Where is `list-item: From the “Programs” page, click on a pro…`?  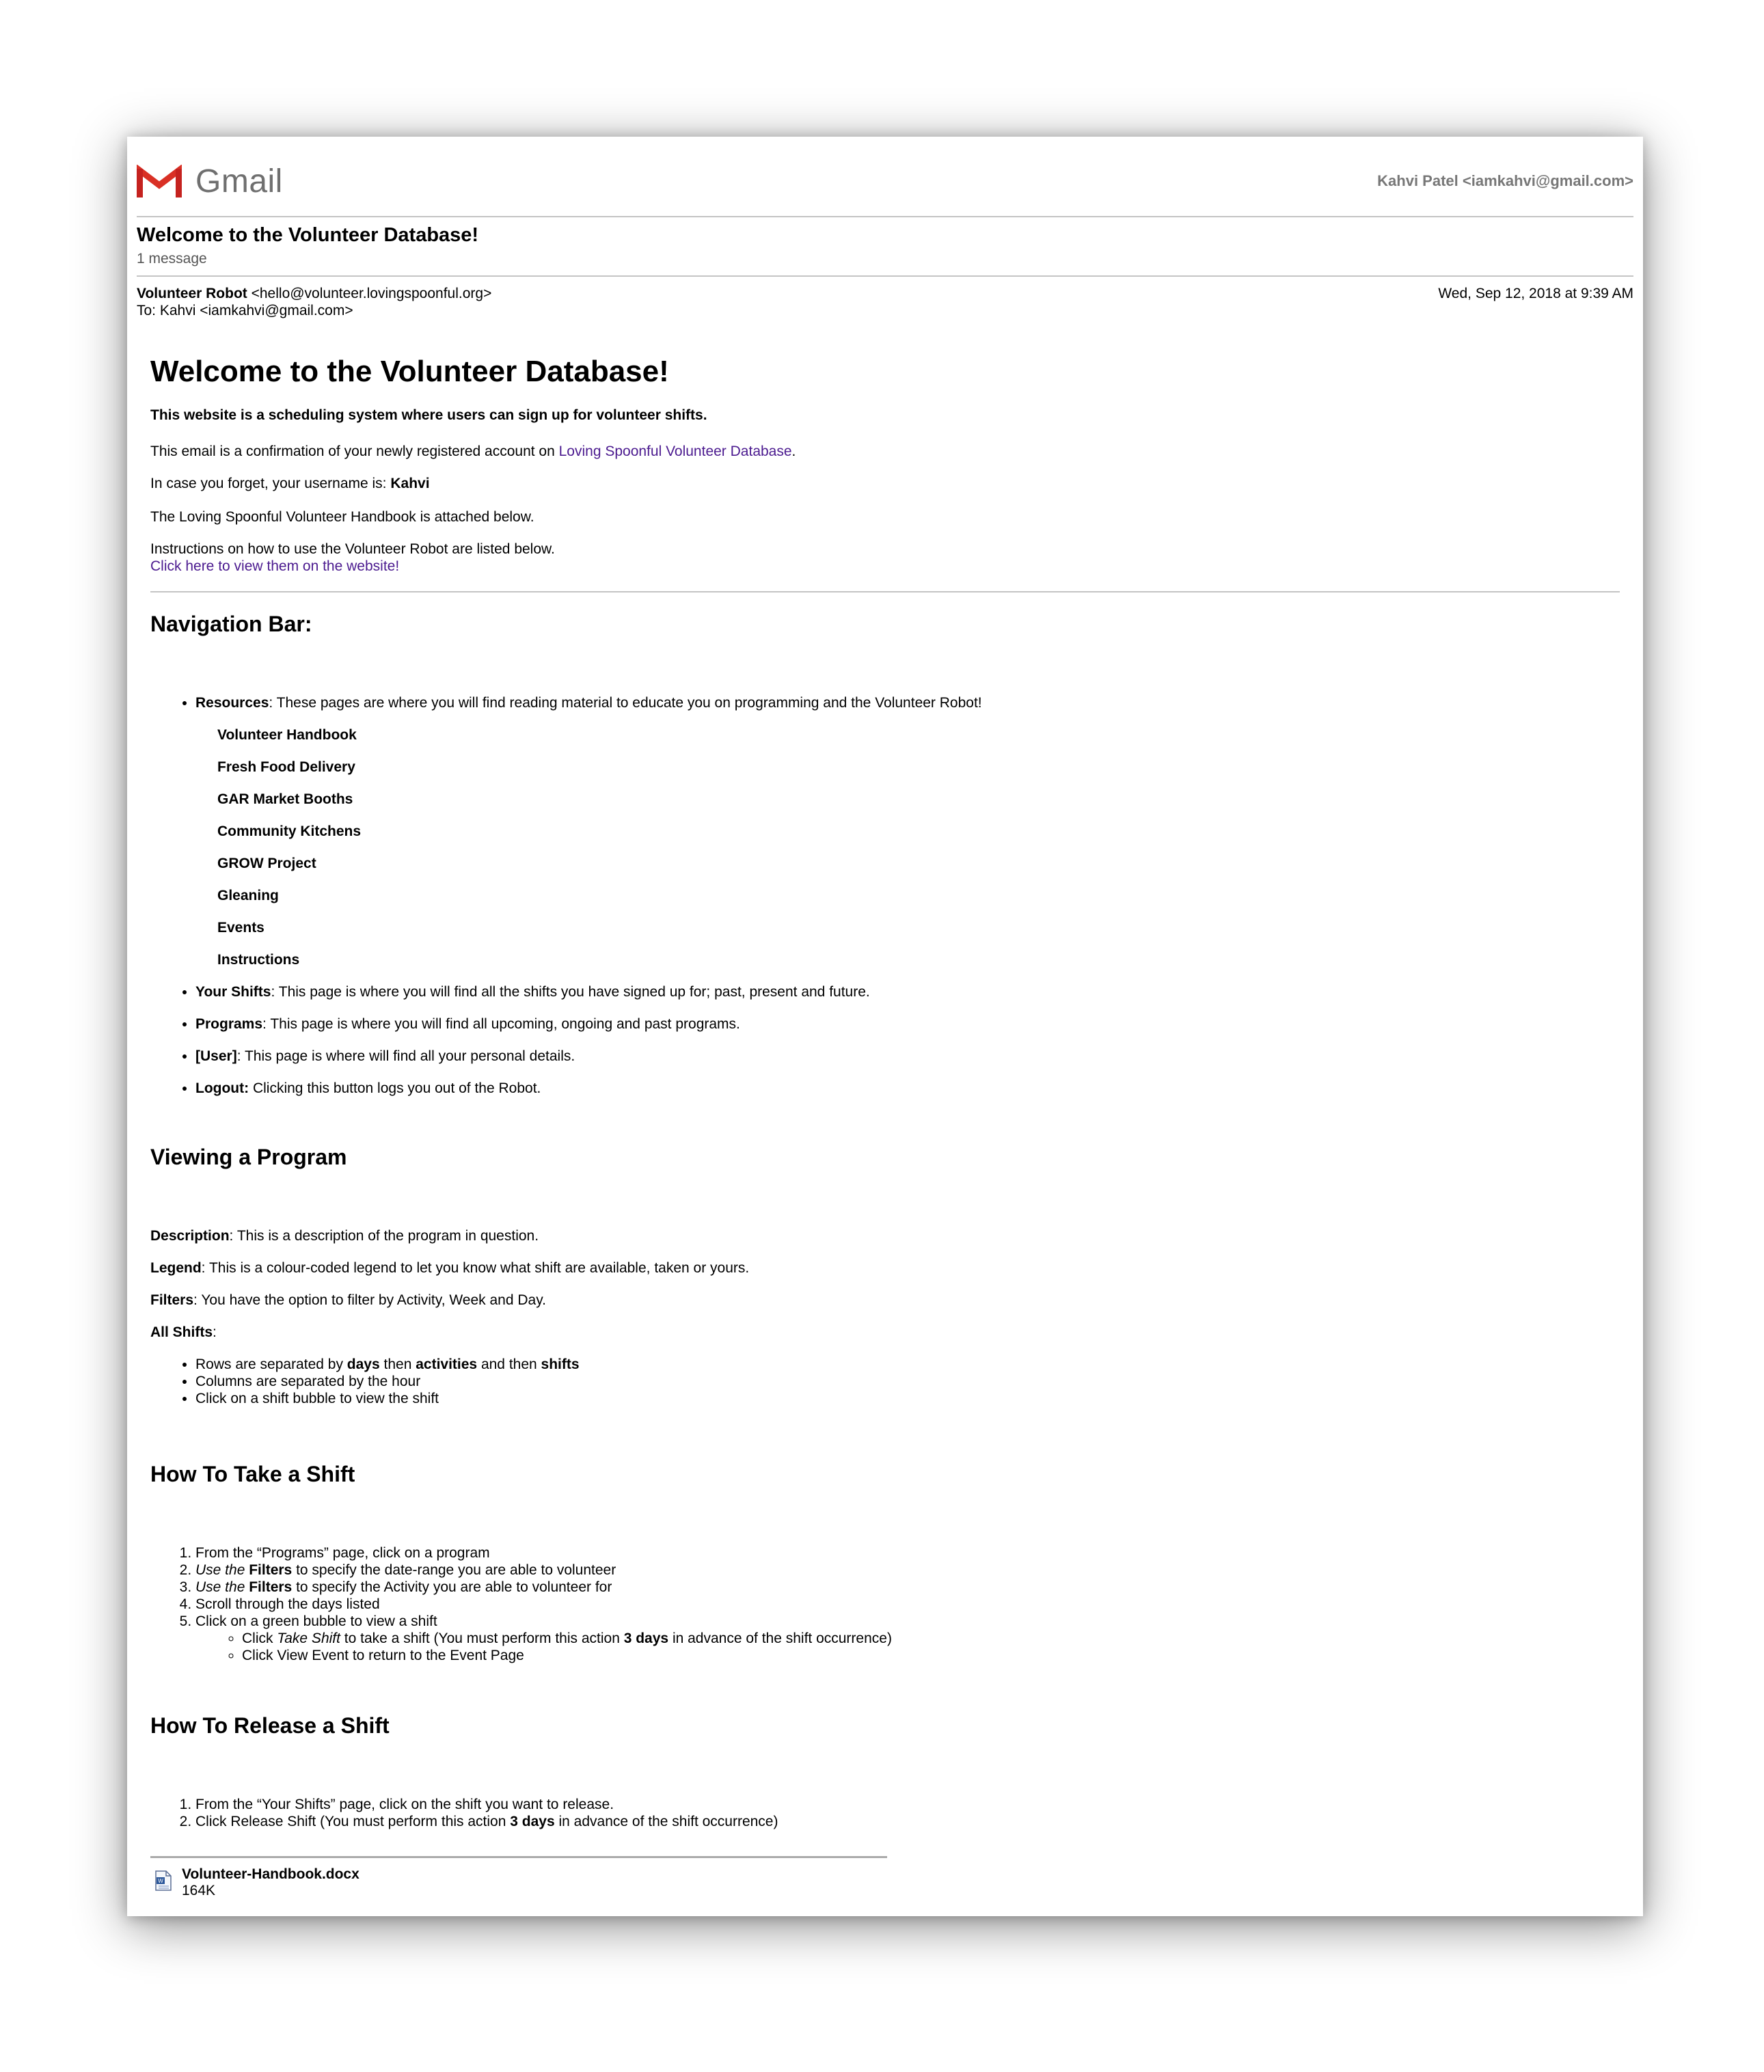
list-item: From the “Programs” page, click on a pro… is located at coordinates (907, 1553).